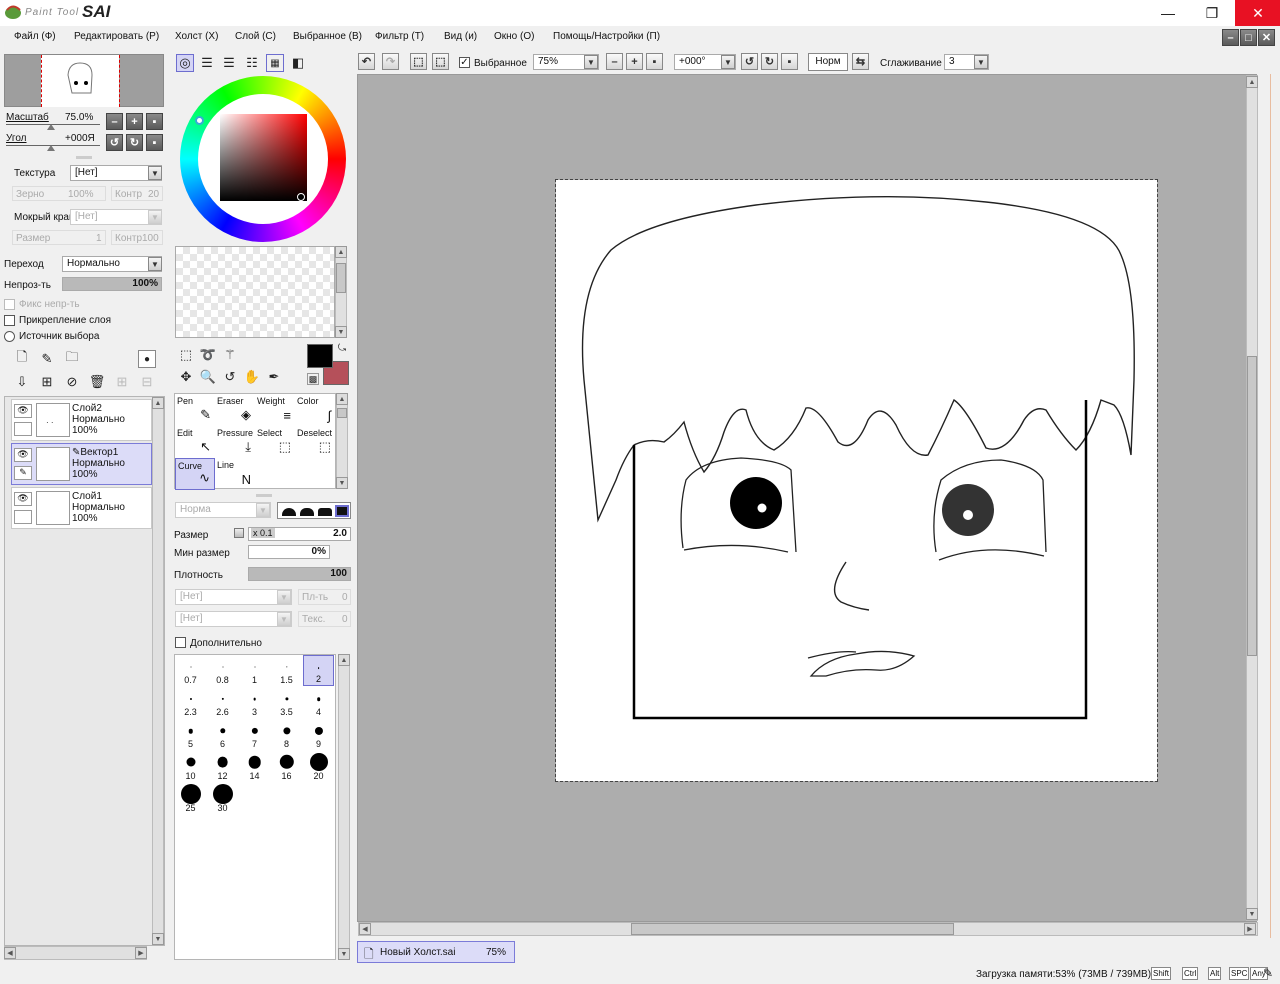 The height and width of the screenshot is (984, 1280). Describe the element at coordinates (47, 382) in the screenshot. I see `merge-down-icon: ⊞` at that location.